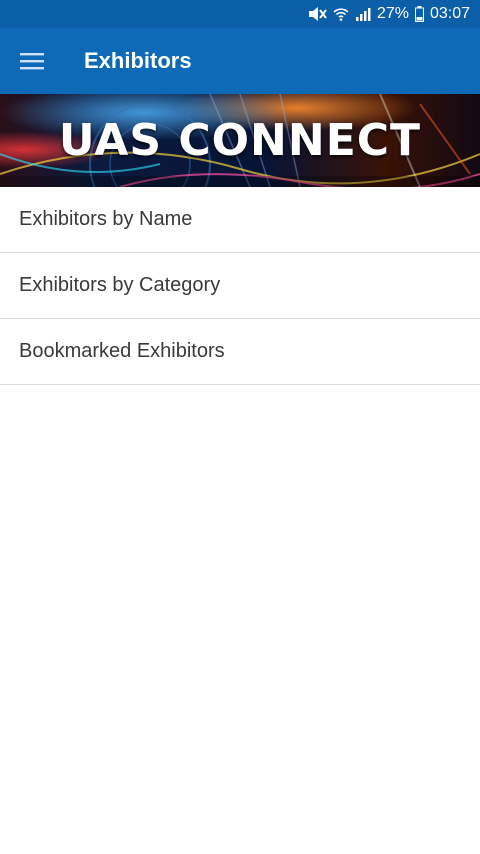  What do you see at coordinates (341, 14) in the screenshot?
I see `wifi-icon` at bounding box center [341, 14].